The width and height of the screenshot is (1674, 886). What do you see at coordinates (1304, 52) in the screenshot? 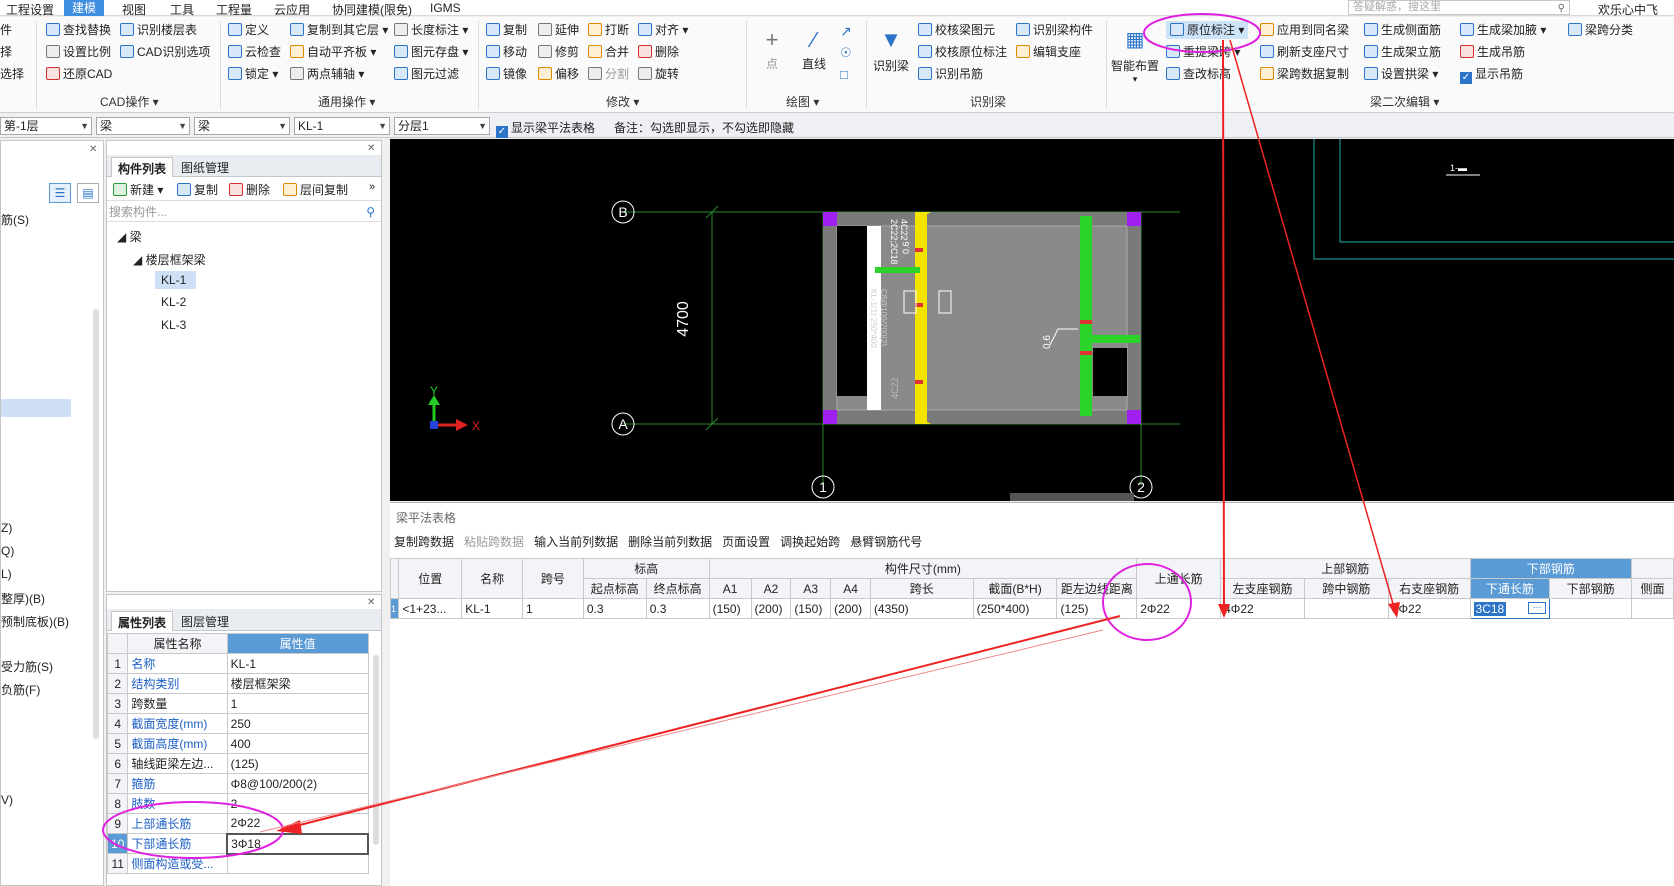
I see `refresh-support-button: 刷新支座尺寸` at bounding box center [1304, 52].